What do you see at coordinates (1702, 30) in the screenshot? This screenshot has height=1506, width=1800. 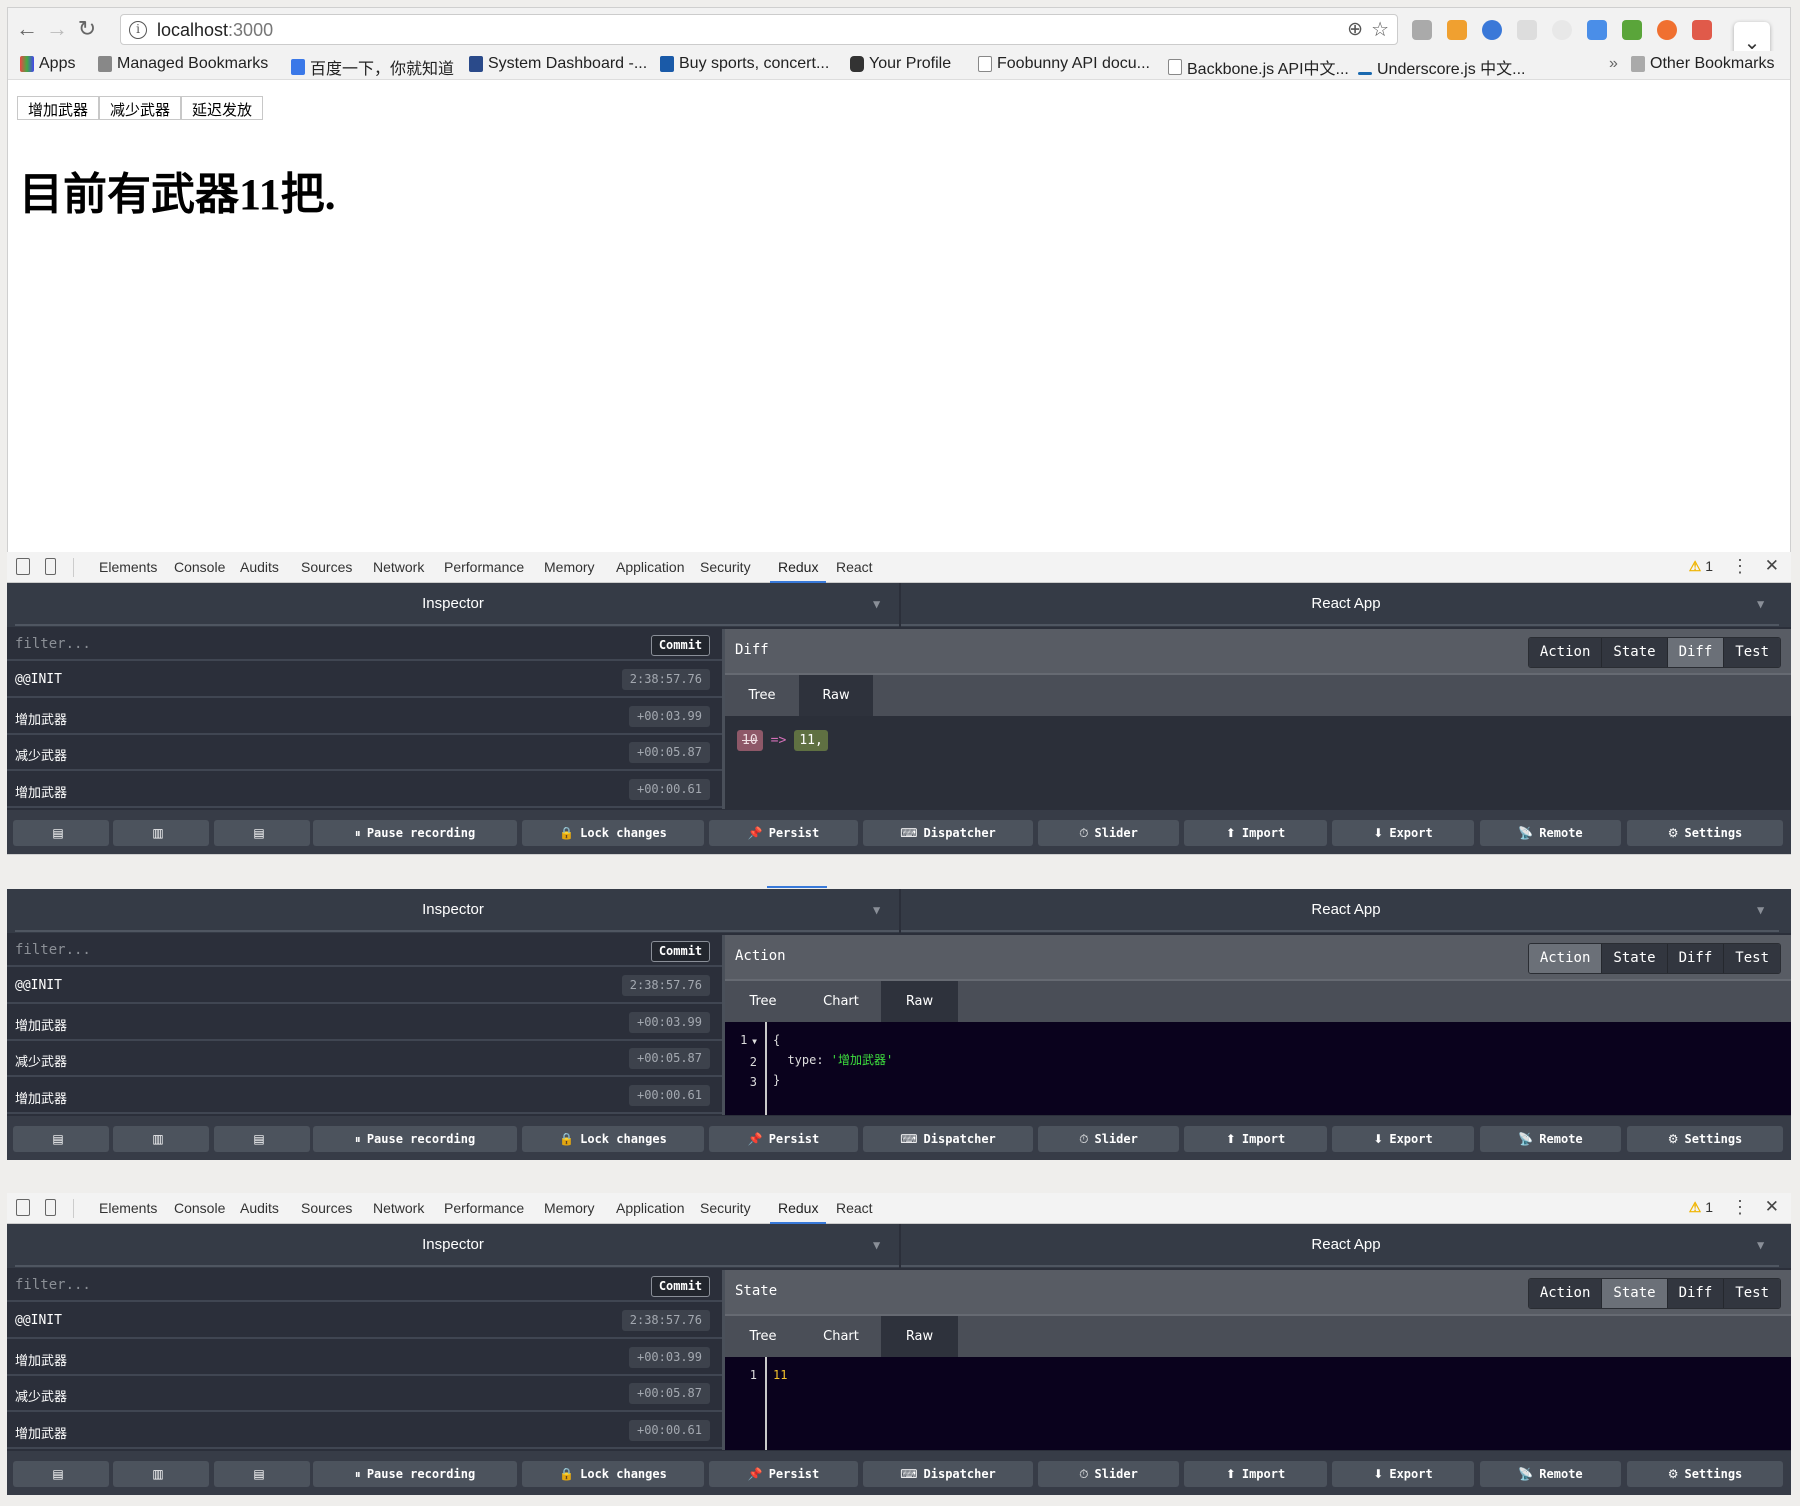 I see `react-extension-icon` at bounding box center [1702, 30].